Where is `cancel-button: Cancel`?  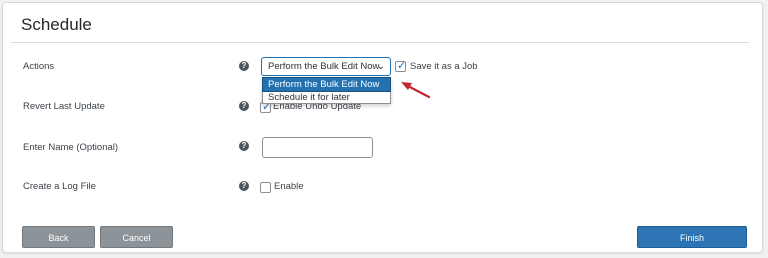 cancel-button: Cancel is located at coordinates (136, 237).